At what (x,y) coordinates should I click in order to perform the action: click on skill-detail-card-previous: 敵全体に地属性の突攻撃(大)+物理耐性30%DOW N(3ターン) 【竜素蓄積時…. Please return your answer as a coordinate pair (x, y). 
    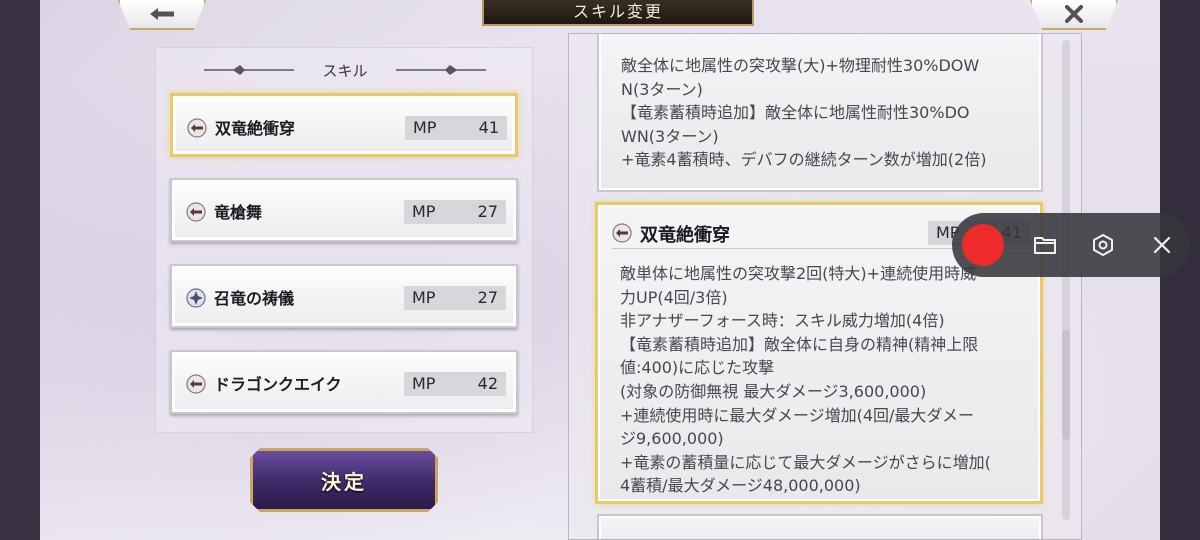
    Looking at the image, I should click on (820, 113).